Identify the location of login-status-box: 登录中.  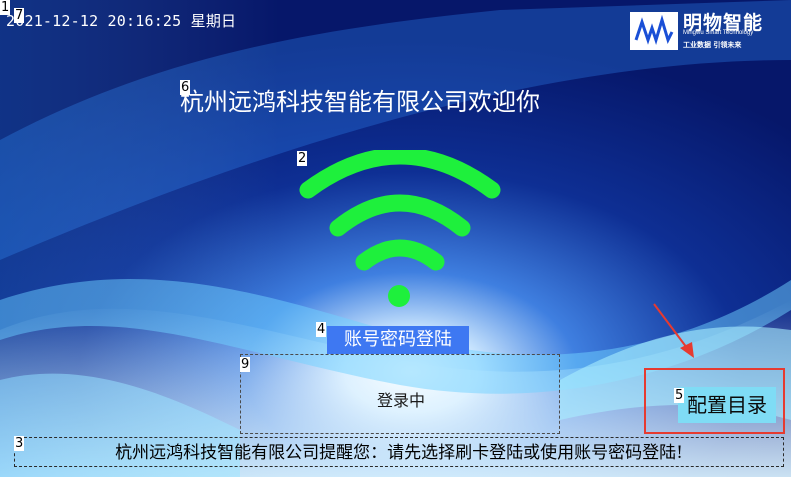
(400, 394).